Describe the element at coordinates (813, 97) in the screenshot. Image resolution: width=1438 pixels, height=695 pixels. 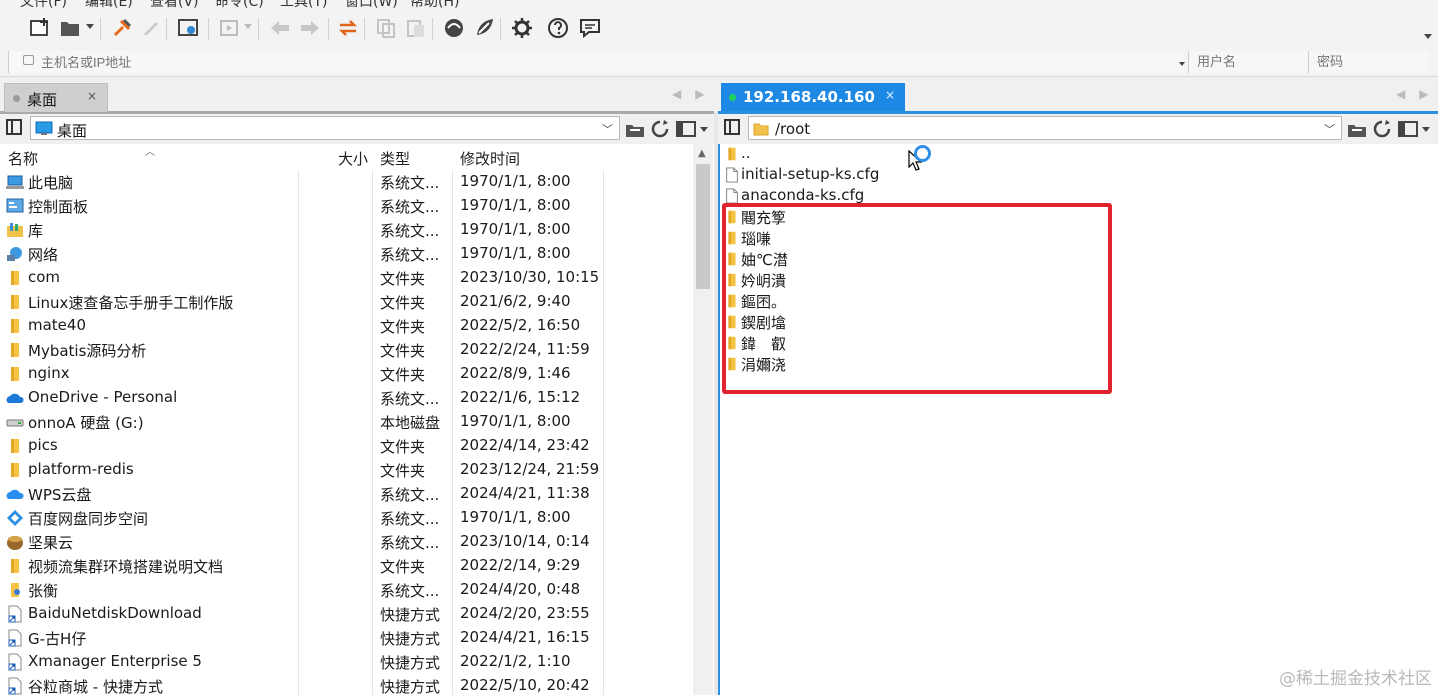
I see `tab-remote-session: 192.168.40.160 ×` at that location.